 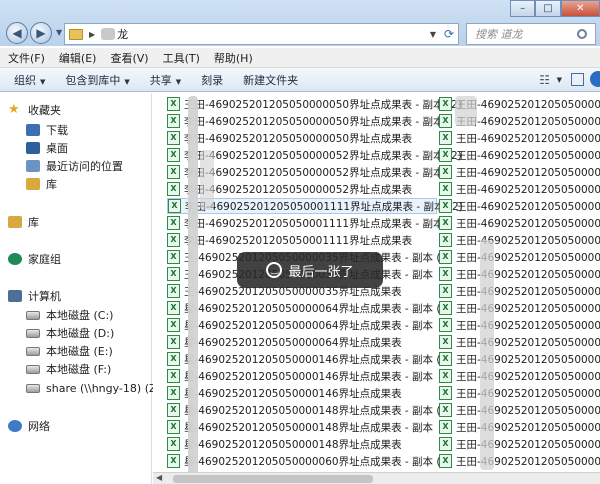 What do you see at coordinates (122, 34) in the screenshot?
I see `breadcrumb-folder: 龙` at bounding box center [122, 34].